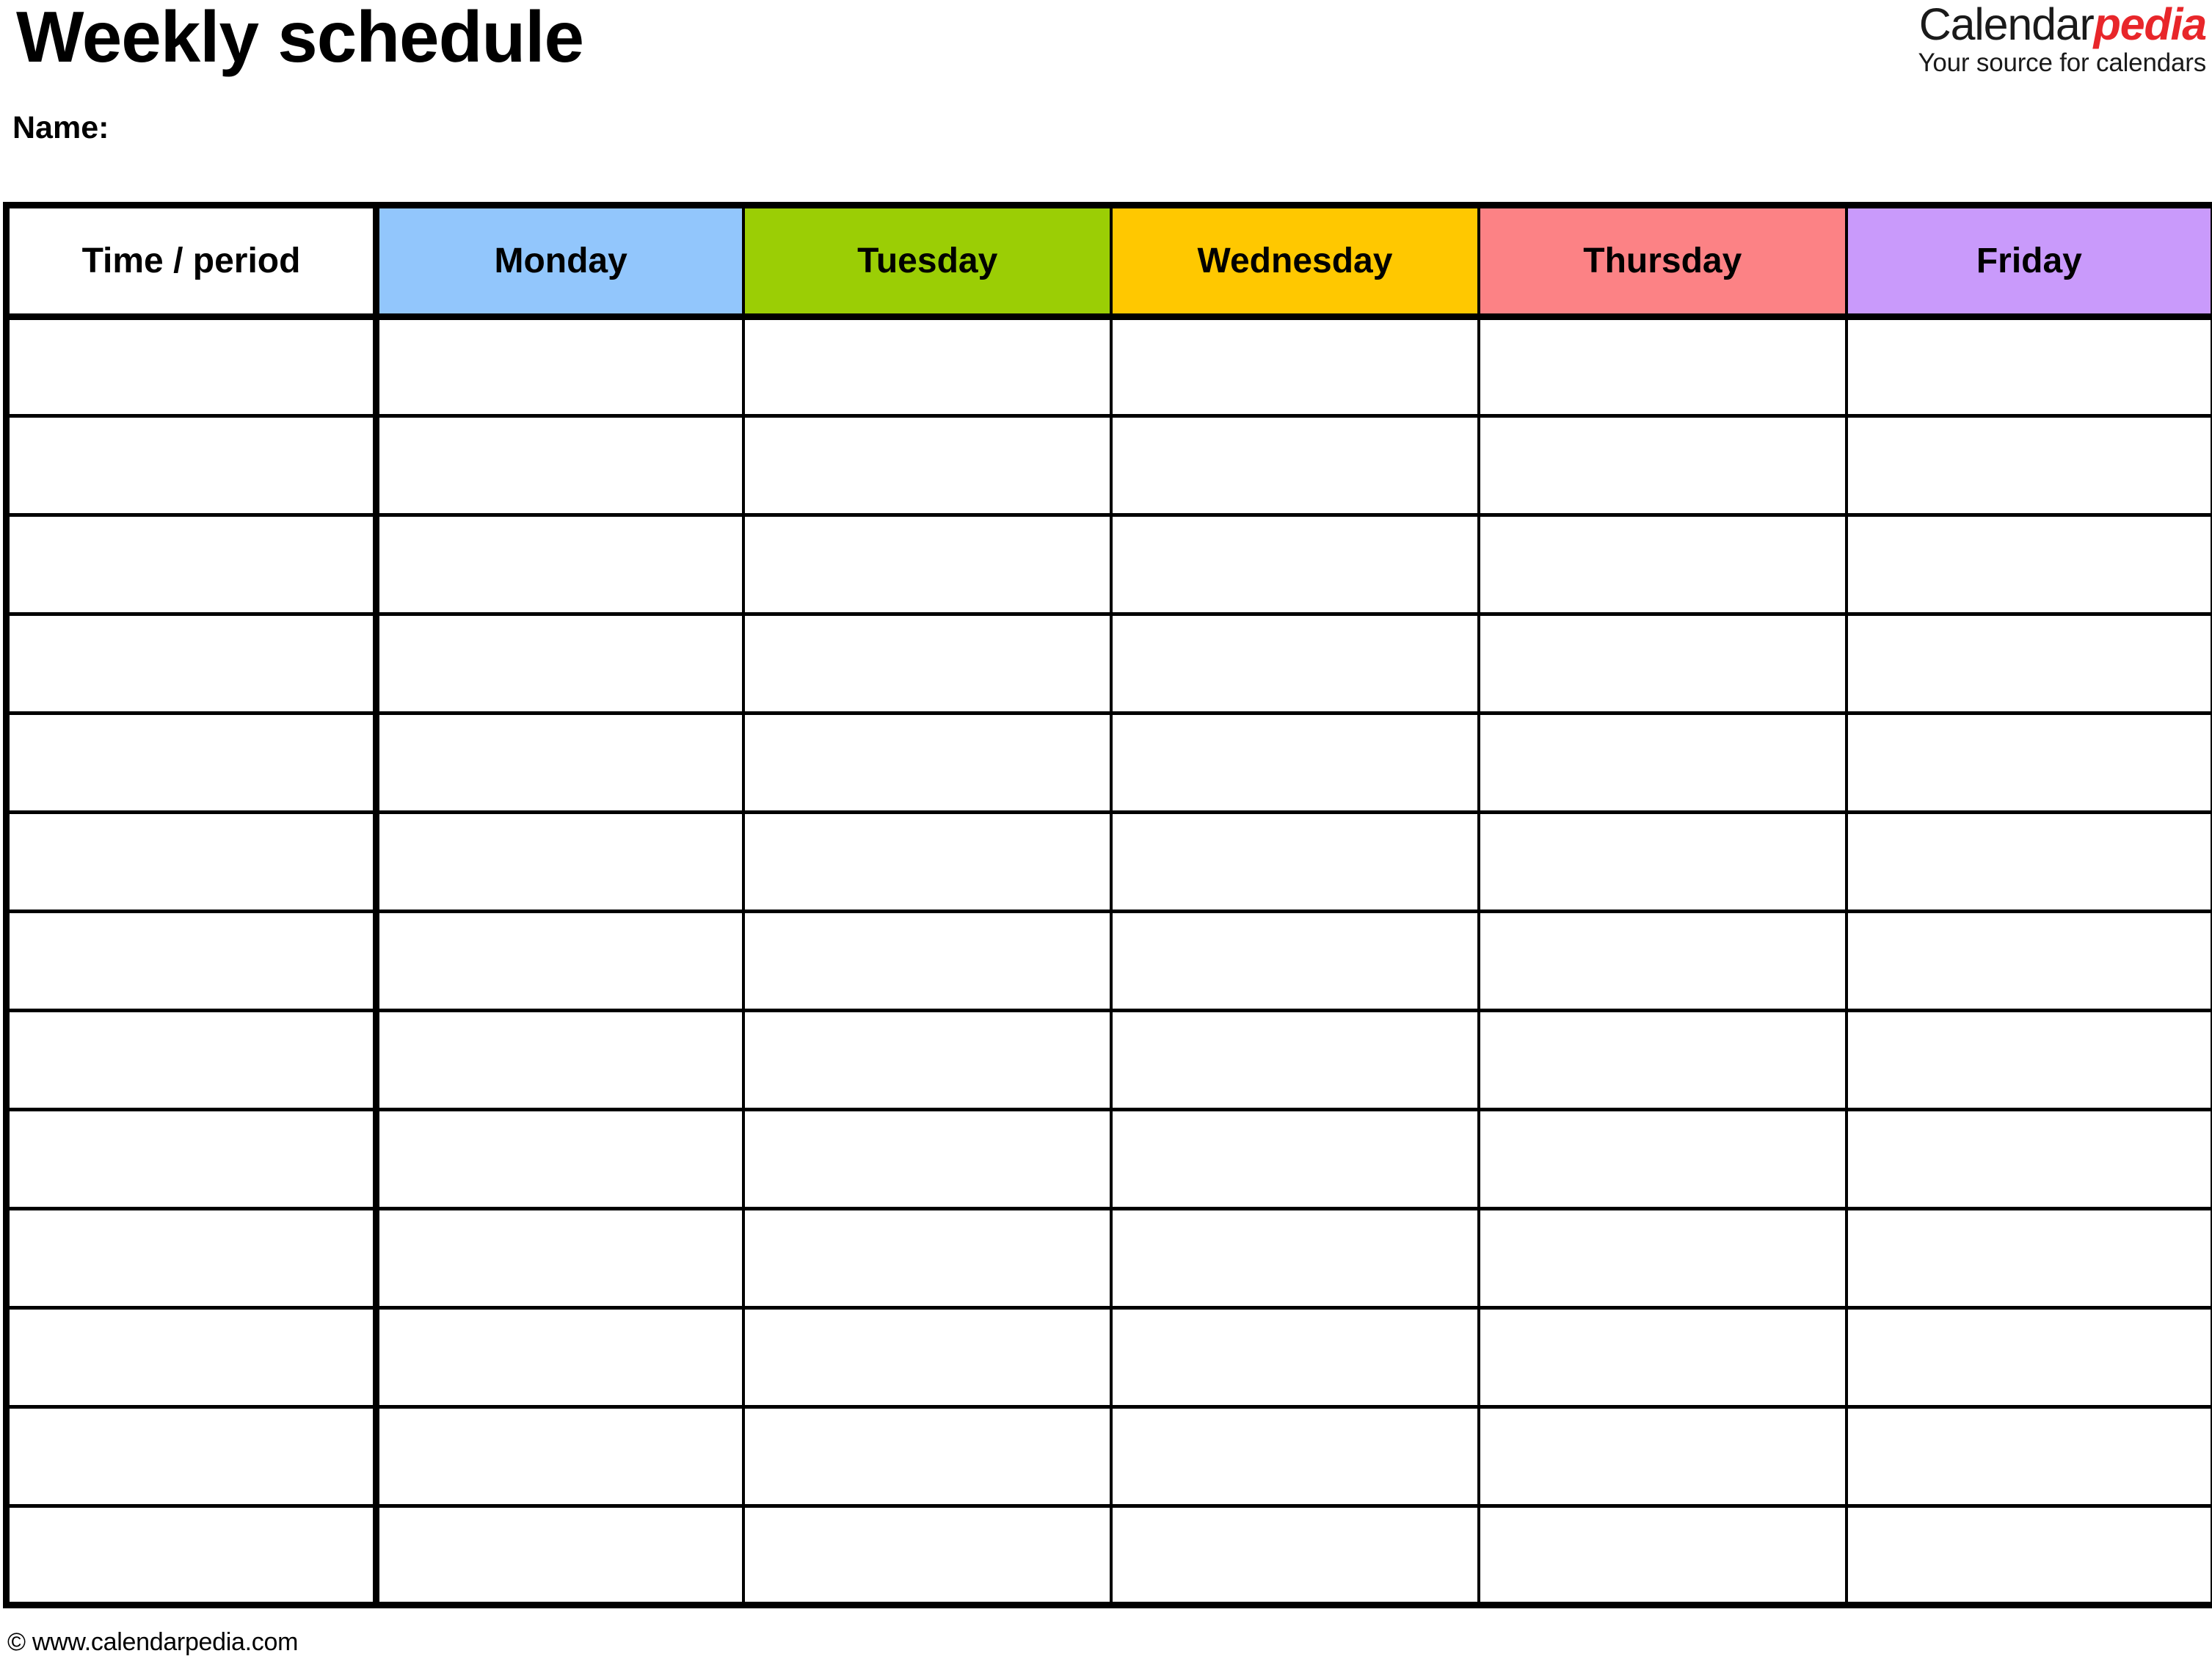  I want to click on cell-friday-row11, so click(2028, 1358).